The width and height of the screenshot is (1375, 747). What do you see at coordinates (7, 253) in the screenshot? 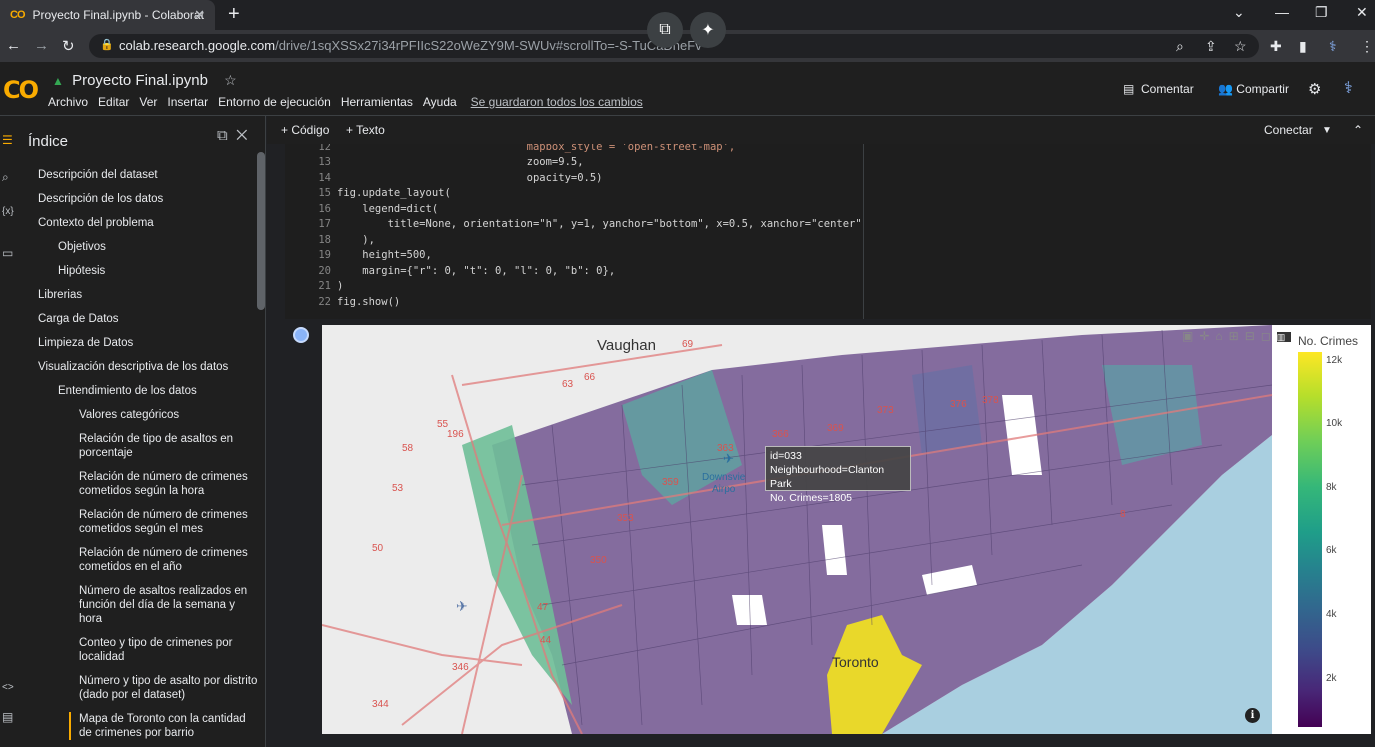
I see `files-folder-icon: ▭` at bounding box center [7, 253].